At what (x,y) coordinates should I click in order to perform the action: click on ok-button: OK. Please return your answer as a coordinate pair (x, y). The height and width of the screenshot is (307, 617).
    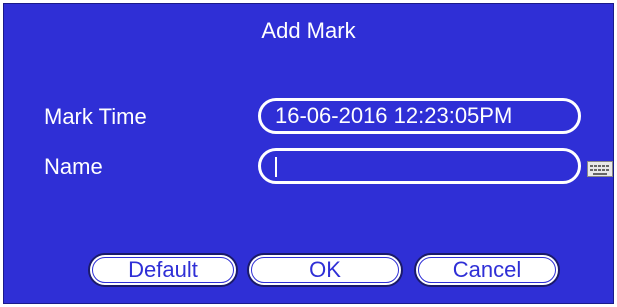
    Looking at the image, I should click on (325, 270).